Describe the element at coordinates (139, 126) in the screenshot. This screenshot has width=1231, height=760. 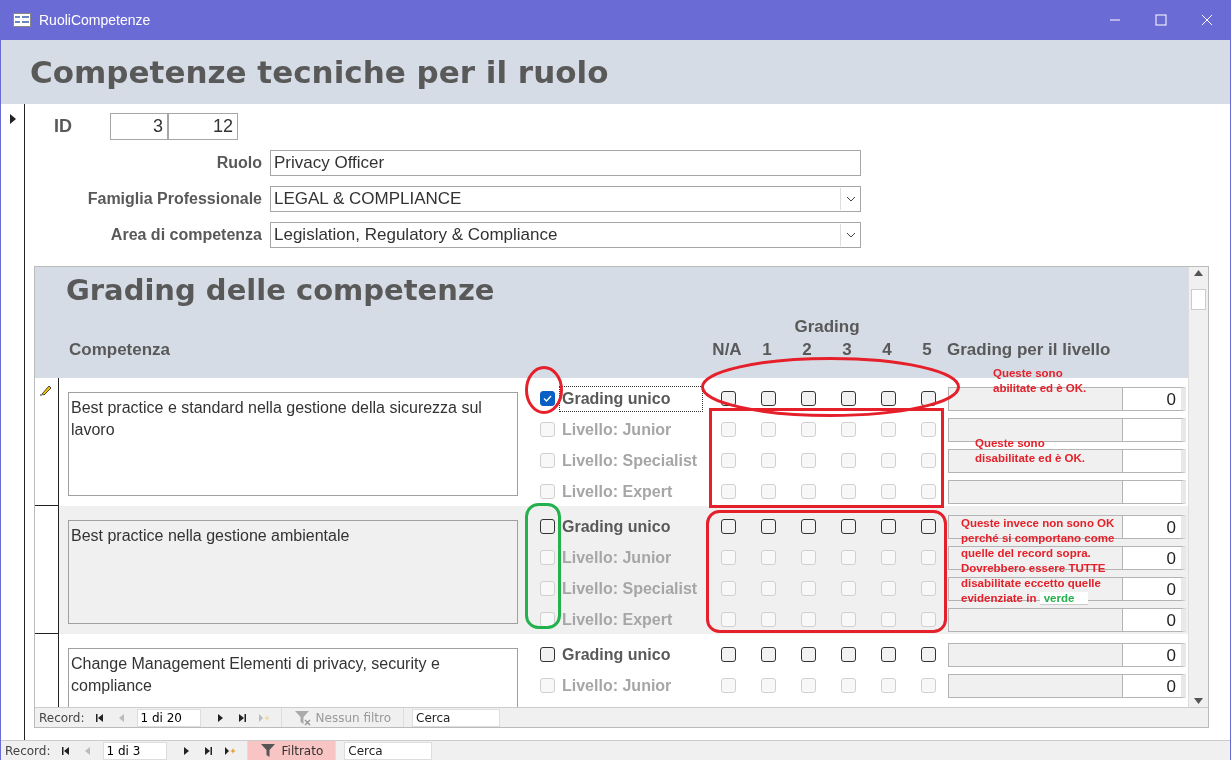
I see `id-field: 3` at that location.